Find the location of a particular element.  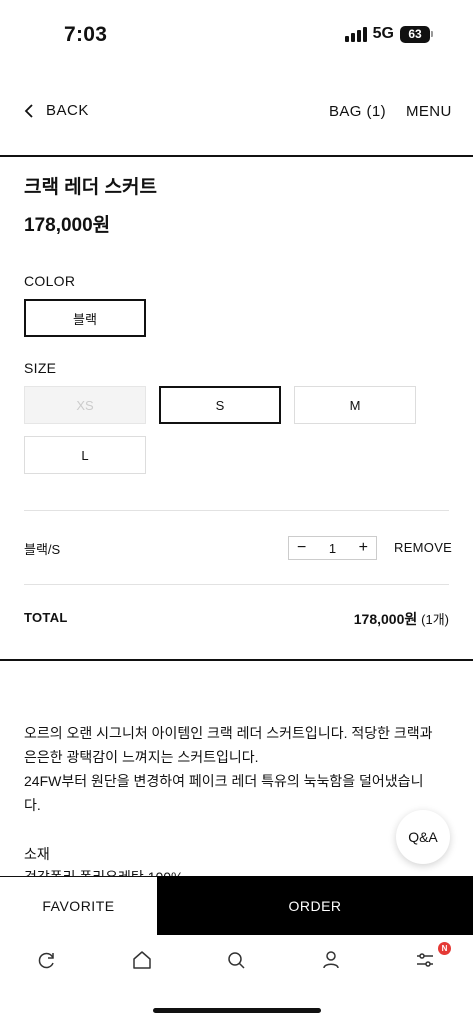

description-line: 24FW부터 원단을 변경하여 페이크 레더 특유의 눅눅함을 덜어냈습니 is located at coordinates (224, 781).